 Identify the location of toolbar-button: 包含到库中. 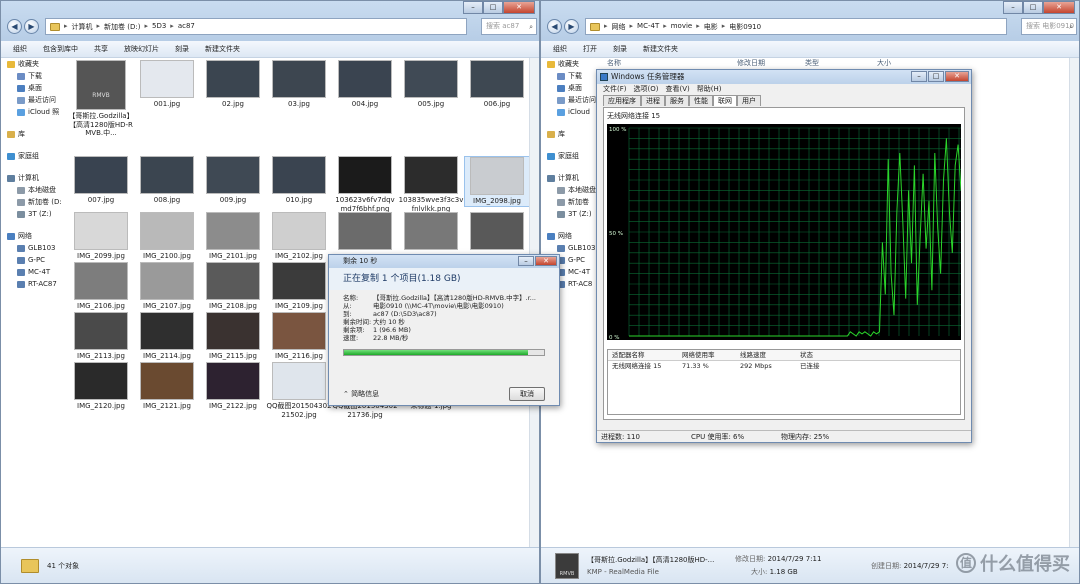
(60, 49).